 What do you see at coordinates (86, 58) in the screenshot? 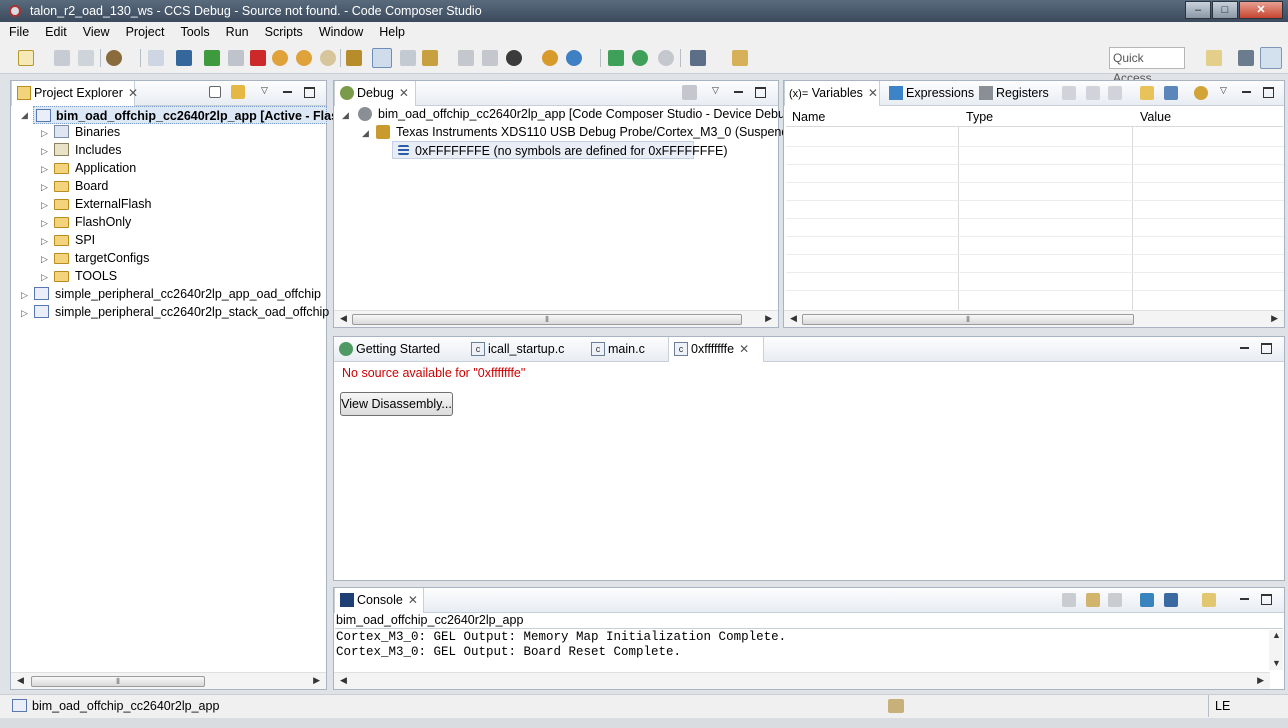
I see `save-all-icon` at bounding box center [86, 58].